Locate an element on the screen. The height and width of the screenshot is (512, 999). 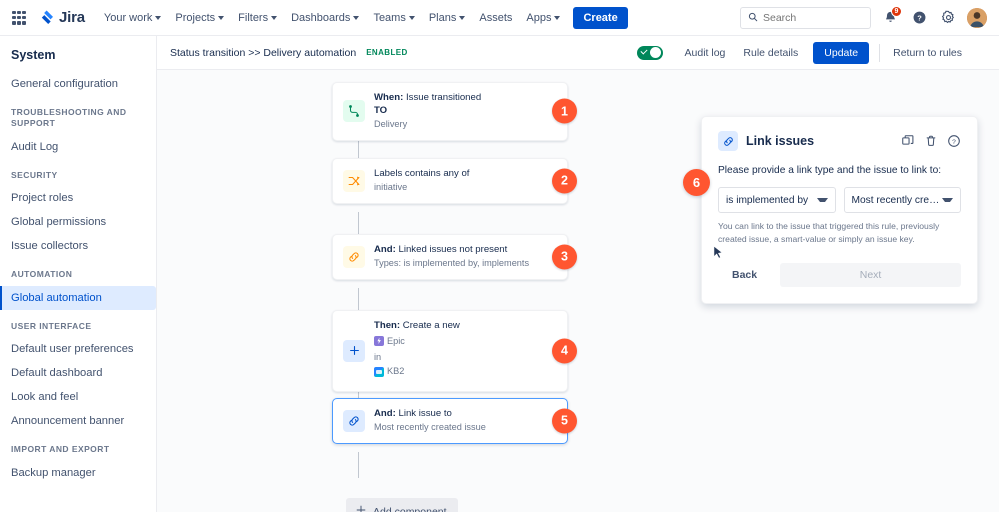
rule-enabled-badge: ENABLED is located at coordinates (387, 52).